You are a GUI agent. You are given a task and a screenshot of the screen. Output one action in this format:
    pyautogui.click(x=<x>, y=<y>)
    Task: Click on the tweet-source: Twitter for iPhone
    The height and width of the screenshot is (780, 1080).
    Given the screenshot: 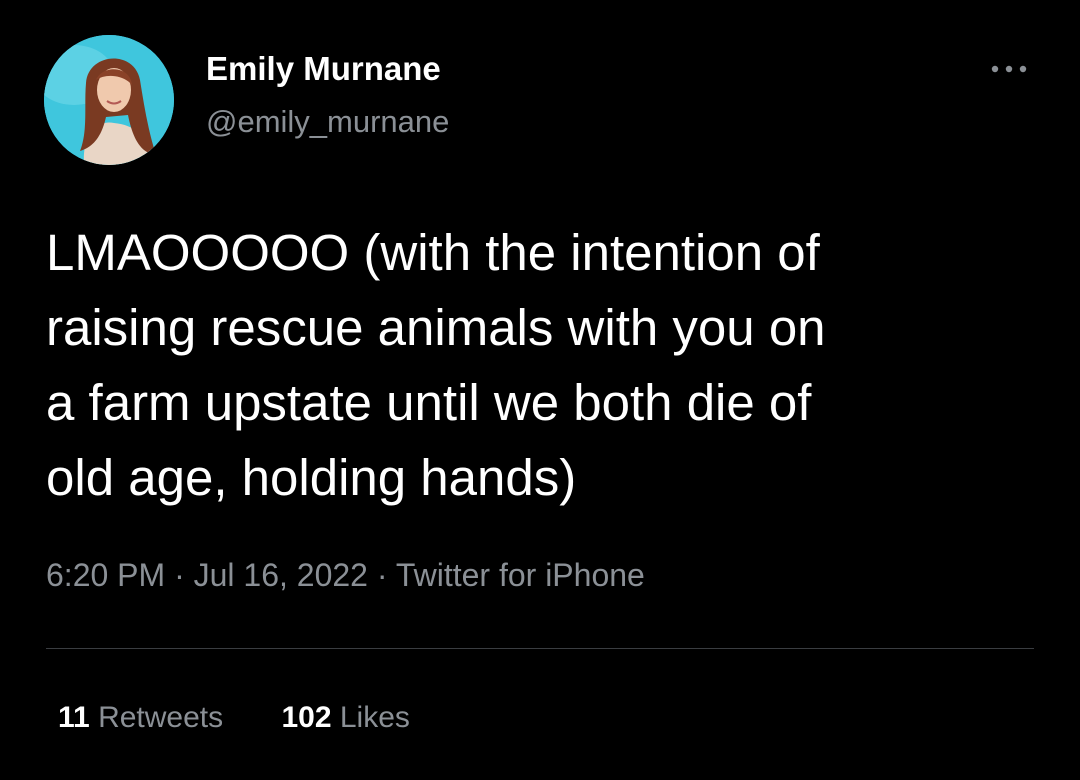 What is the action you would take?
    pyautogui.click(x=520, y=575)
    